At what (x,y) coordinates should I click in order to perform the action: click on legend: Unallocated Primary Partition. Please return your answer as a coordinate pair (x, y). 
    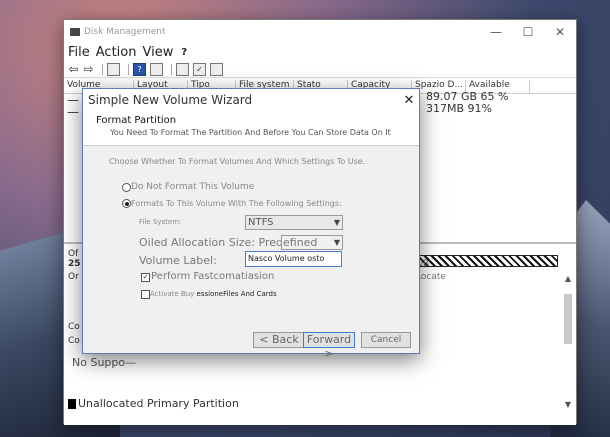
    Looking at the image, I should click on (153, 403).